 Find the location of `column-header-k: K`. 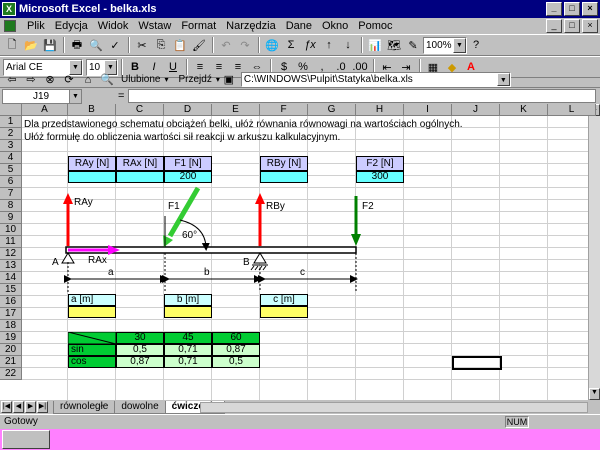

column-header-k: K is located at coordinates (524, 110).